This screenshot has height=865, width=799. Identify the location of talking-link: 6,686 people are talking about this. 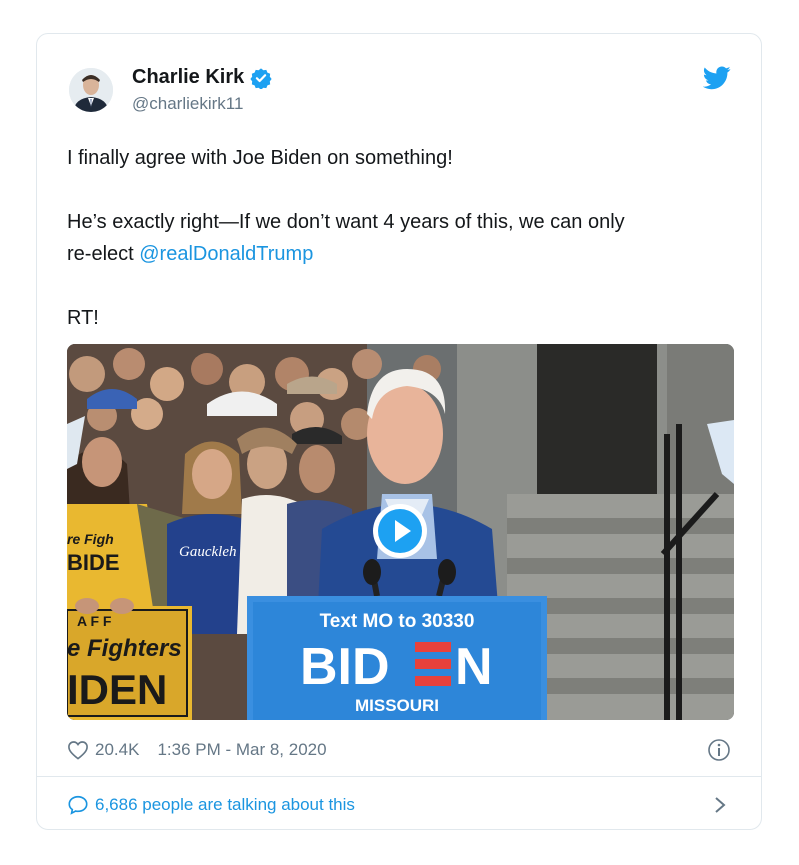
(399, 805).